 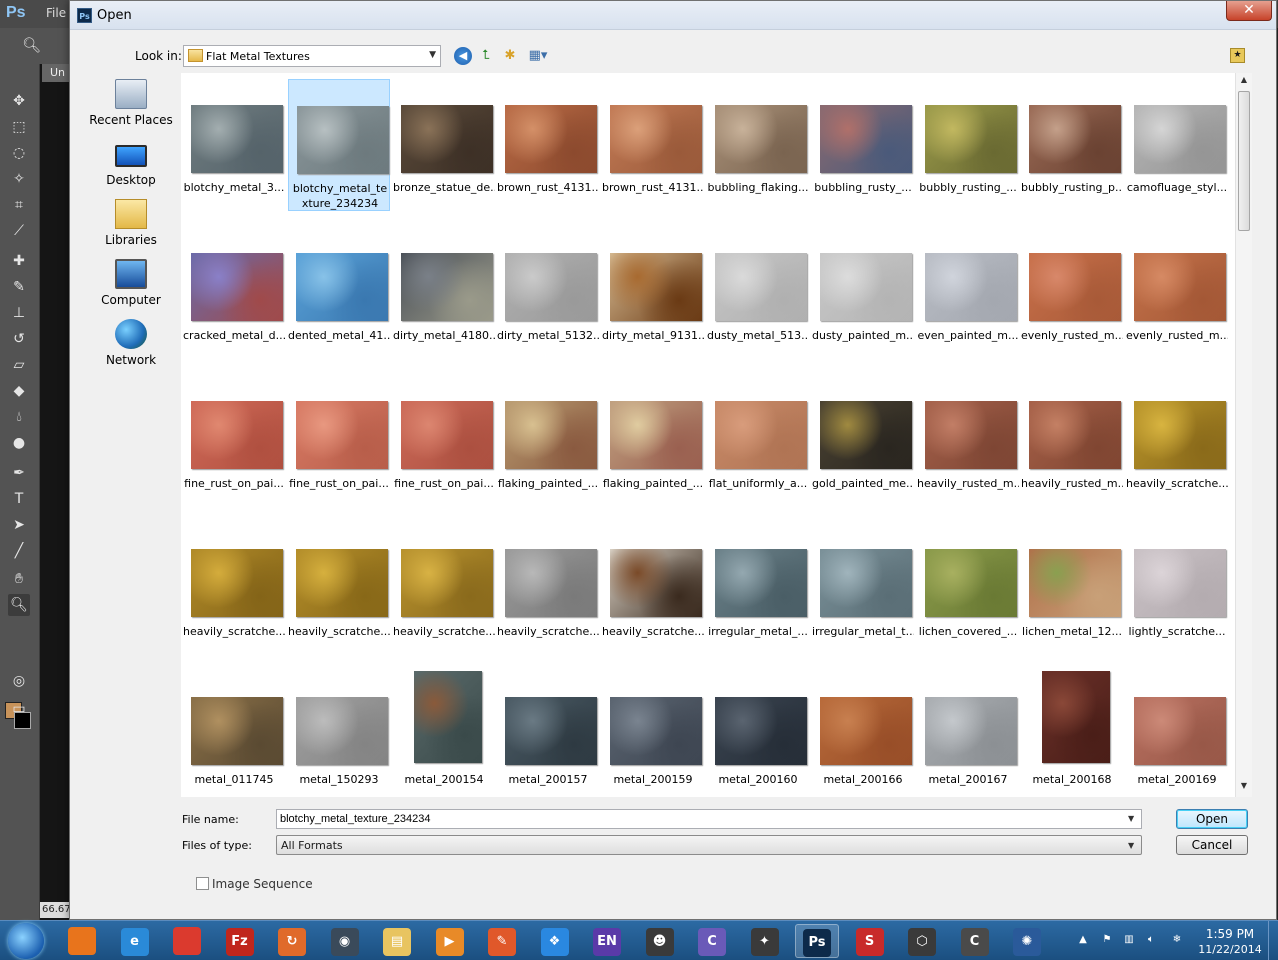 What do you see at coordinates (432, 55) in the screenshot?
I see `dropdown-arrow-icon: ▼` at bounding box center [432, 55].